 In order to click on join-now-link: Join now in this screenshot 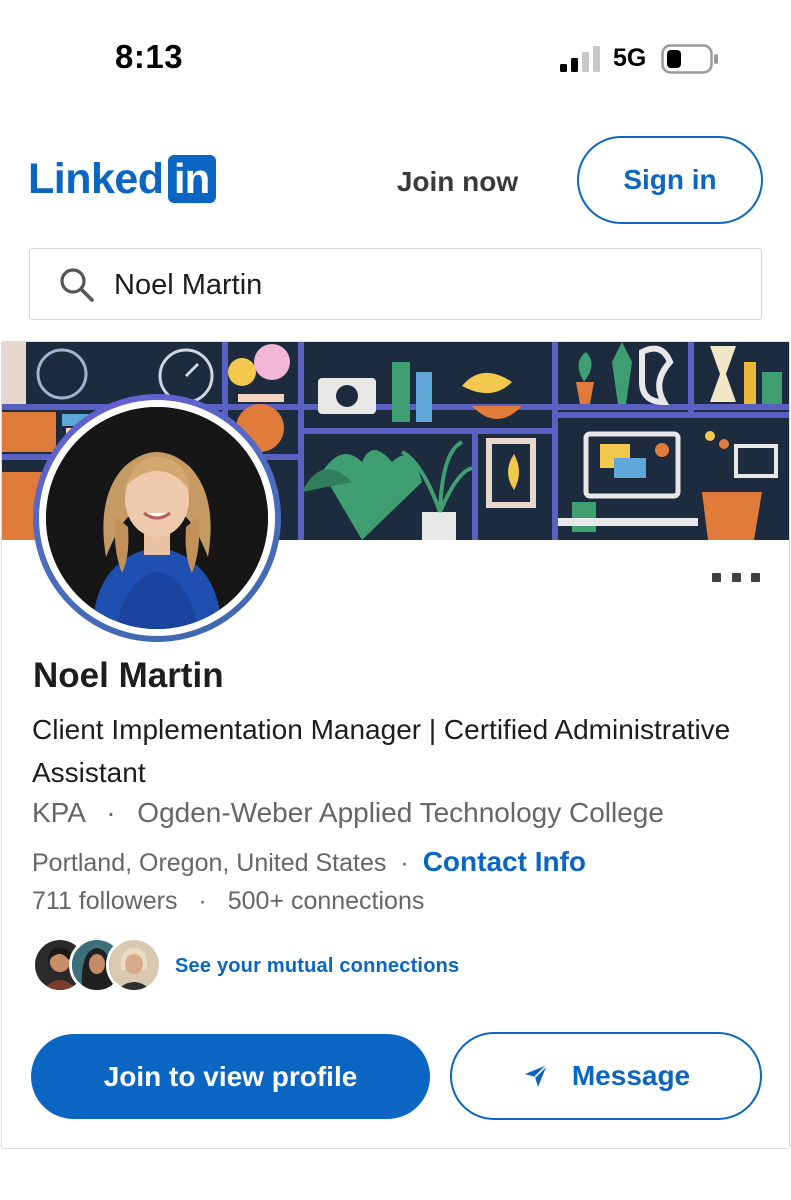, I will do `click(457, 182)`.